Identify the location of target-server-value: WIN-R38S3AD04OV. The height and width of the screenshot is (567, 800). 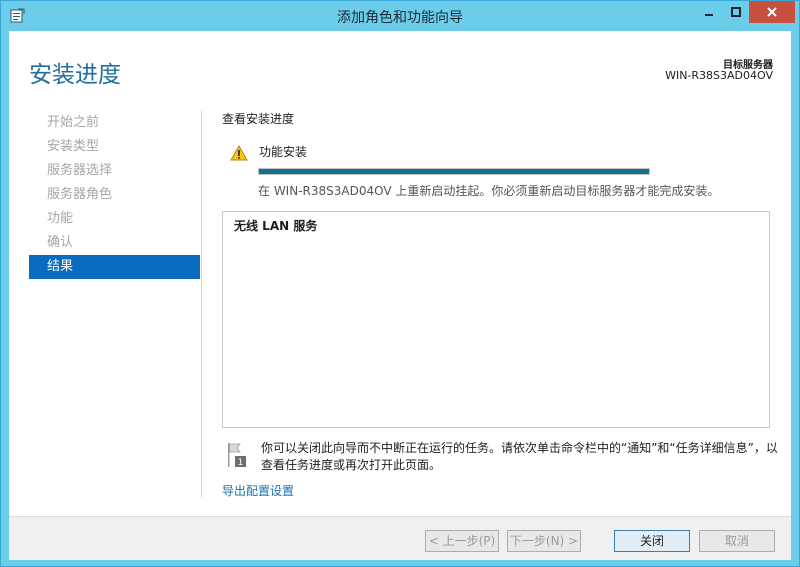
(719, 75).